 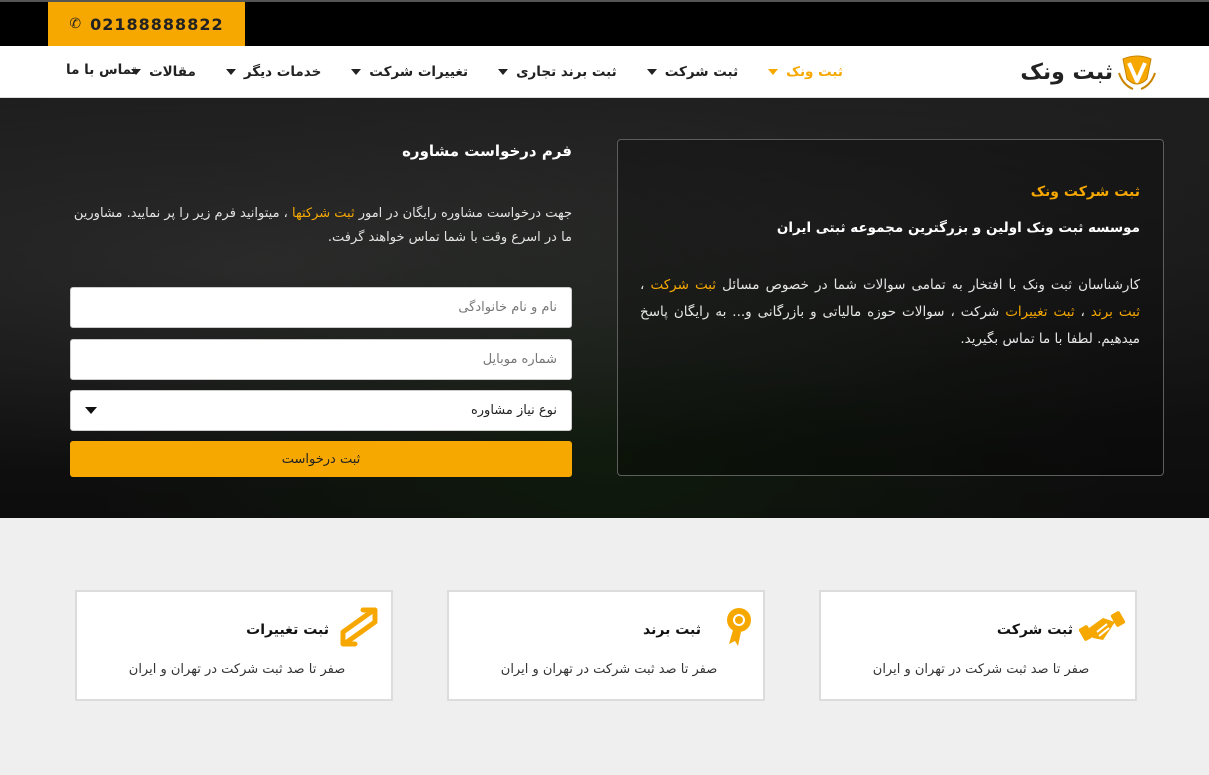 What do you see at coordinates (487, 151) in the screenshot?
I see `form-title: فرم درخواست مشاوره` at bounding box center [487, 151].